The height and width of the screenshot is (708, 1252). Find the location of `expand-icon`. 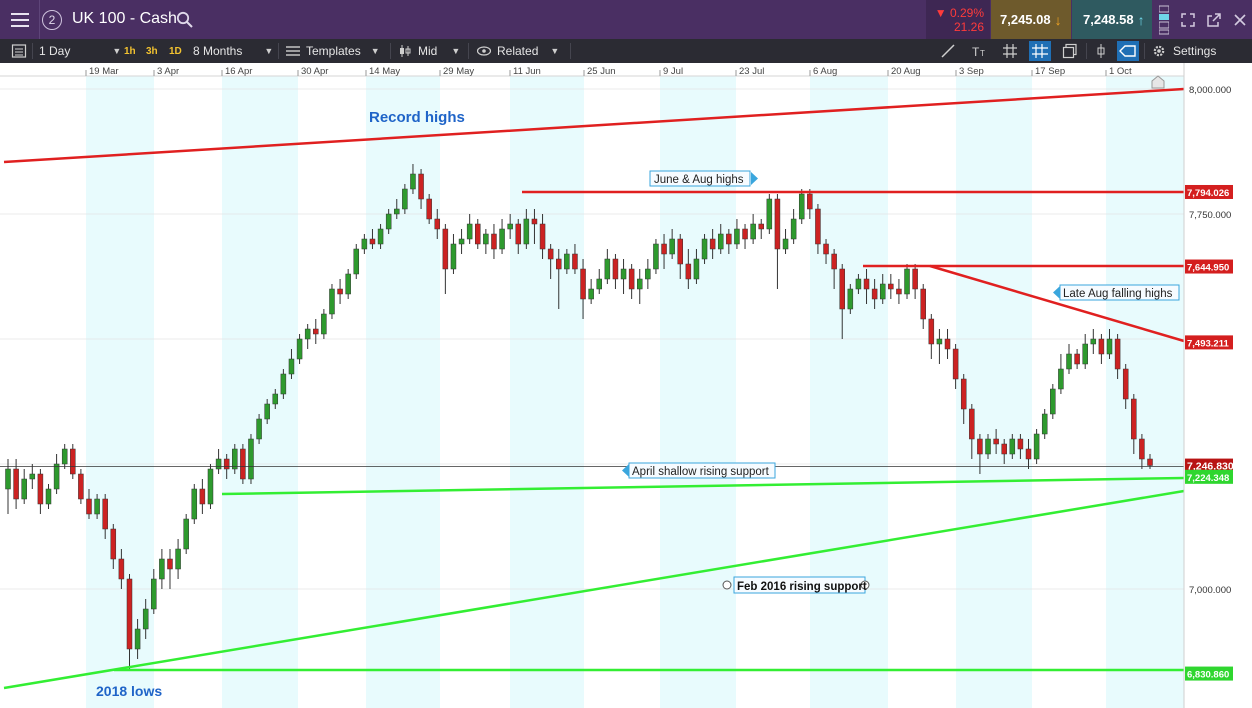

expand-icon is located at coordinates (1188, 20).